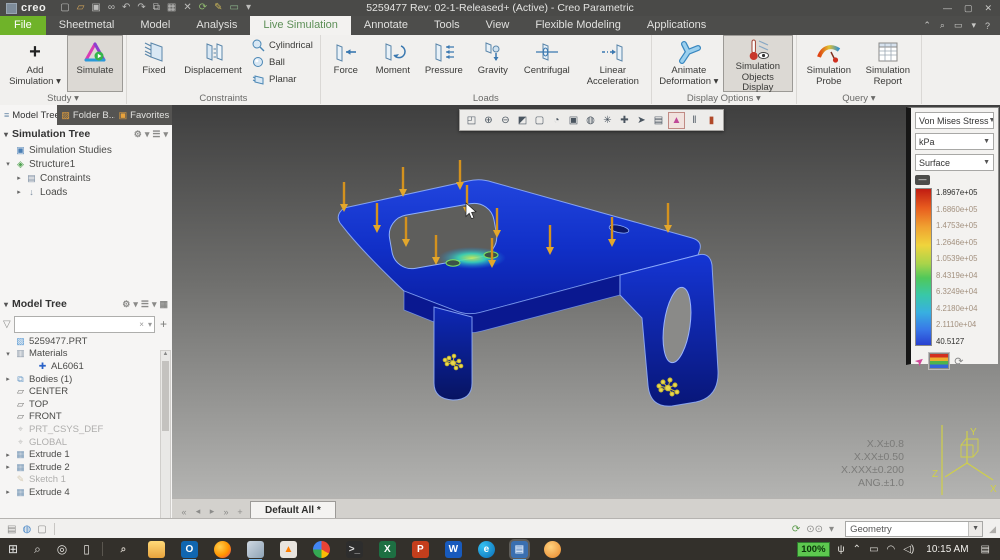  What do you see at coordinates (947, 8) in the screenshot?
I see `minimize-button: —` at bounding box center [947, 8].